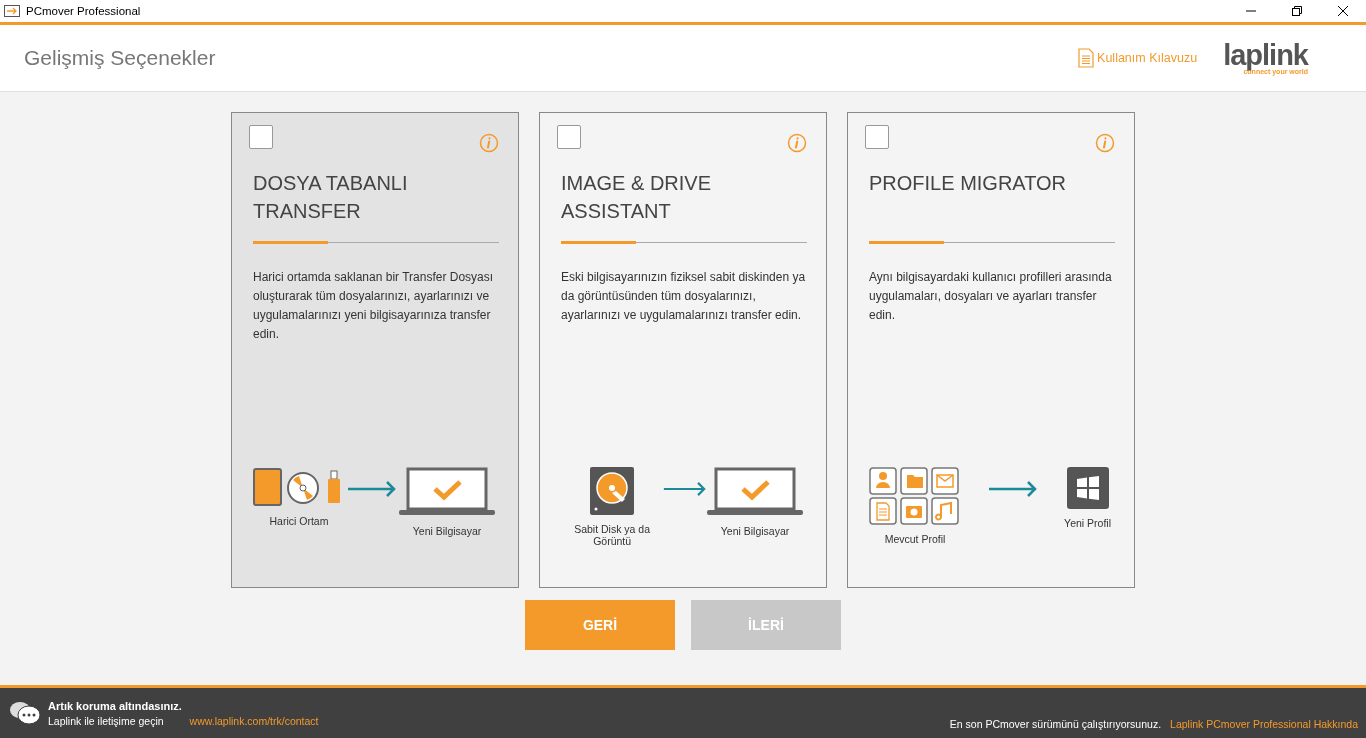 This screenshot has width=1366, height=738. What do you see at coordinates (115, 705) in the screenshot?
I see `status-text: Artık koruma altındasınız.` at bounding box center [115, 705].